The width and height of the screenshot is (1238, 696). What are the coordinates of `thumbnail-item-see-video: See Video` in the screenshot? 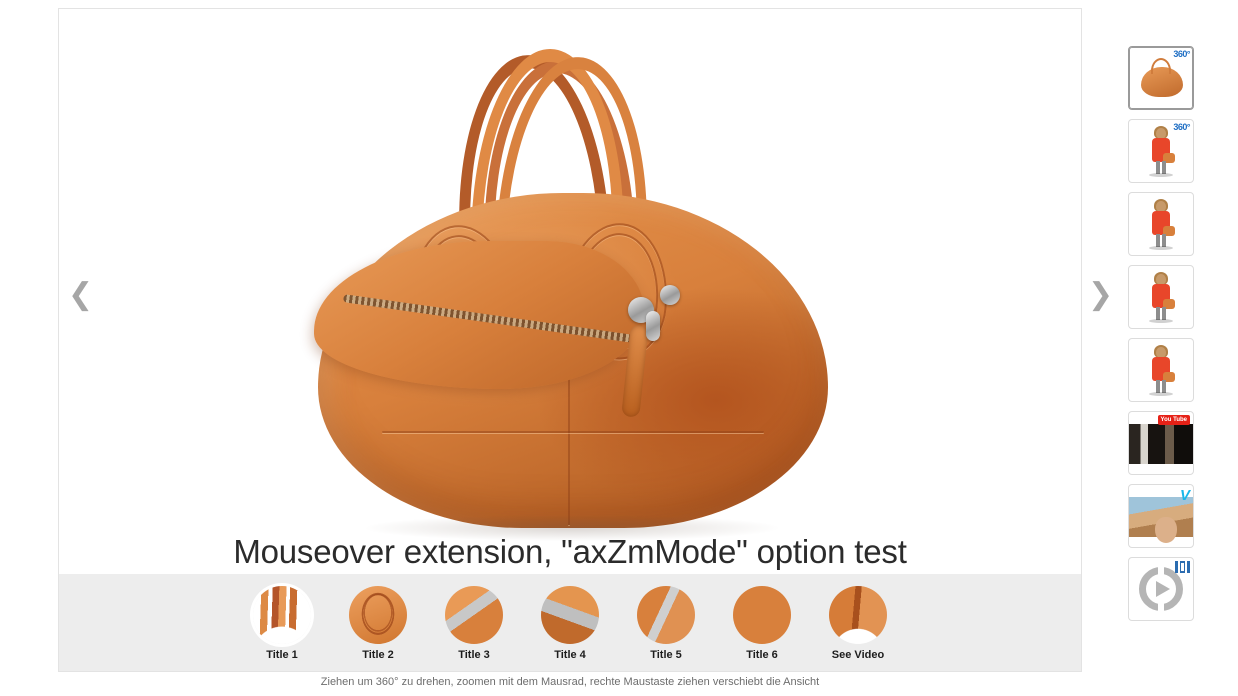 It's located at (858, 623).